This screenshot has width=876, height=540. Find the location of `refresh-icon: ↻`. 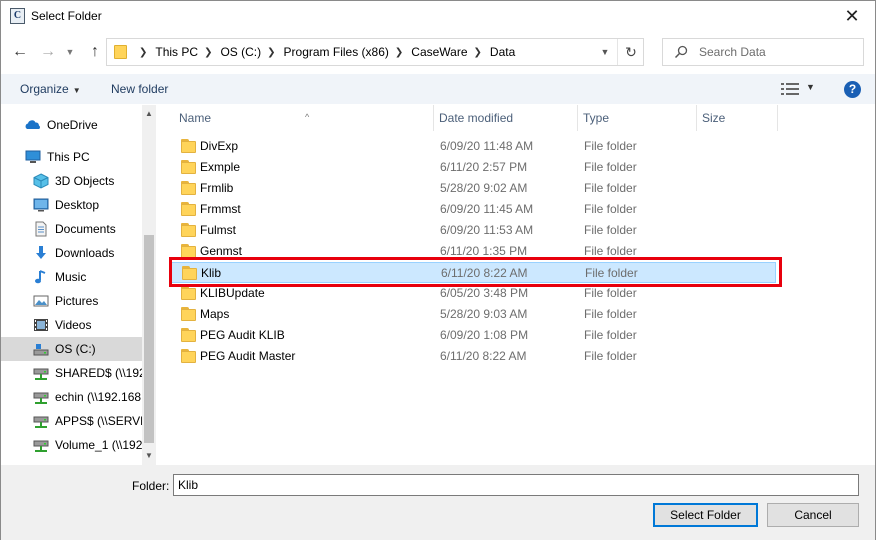

refresh-icon: ↻ is located at coordinates (631, 52).